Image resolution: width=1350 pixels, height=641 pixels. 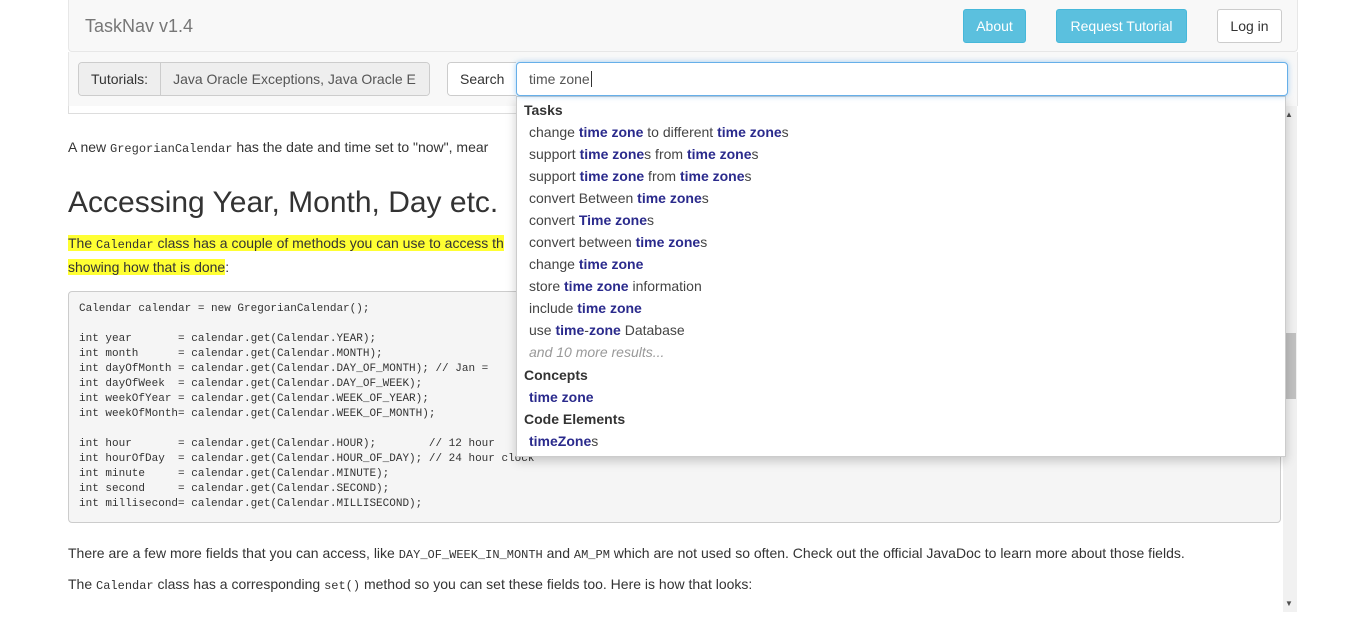 I want to click on suggestion-task-item: use time-zone Database, so click(x=901, y=330).